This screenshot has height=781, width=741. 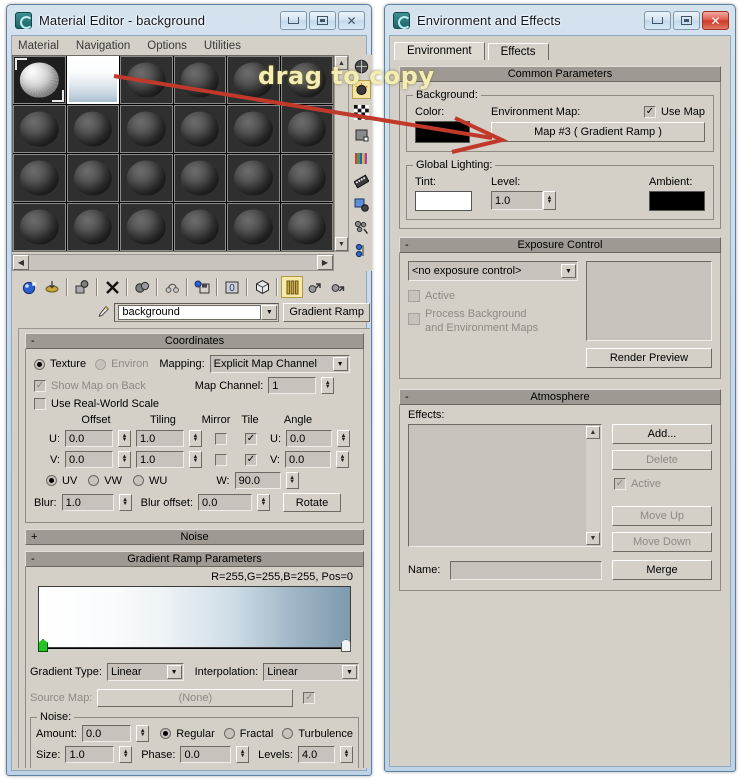 I want to click on put-to-library-icon, so click(x=202, y=287).